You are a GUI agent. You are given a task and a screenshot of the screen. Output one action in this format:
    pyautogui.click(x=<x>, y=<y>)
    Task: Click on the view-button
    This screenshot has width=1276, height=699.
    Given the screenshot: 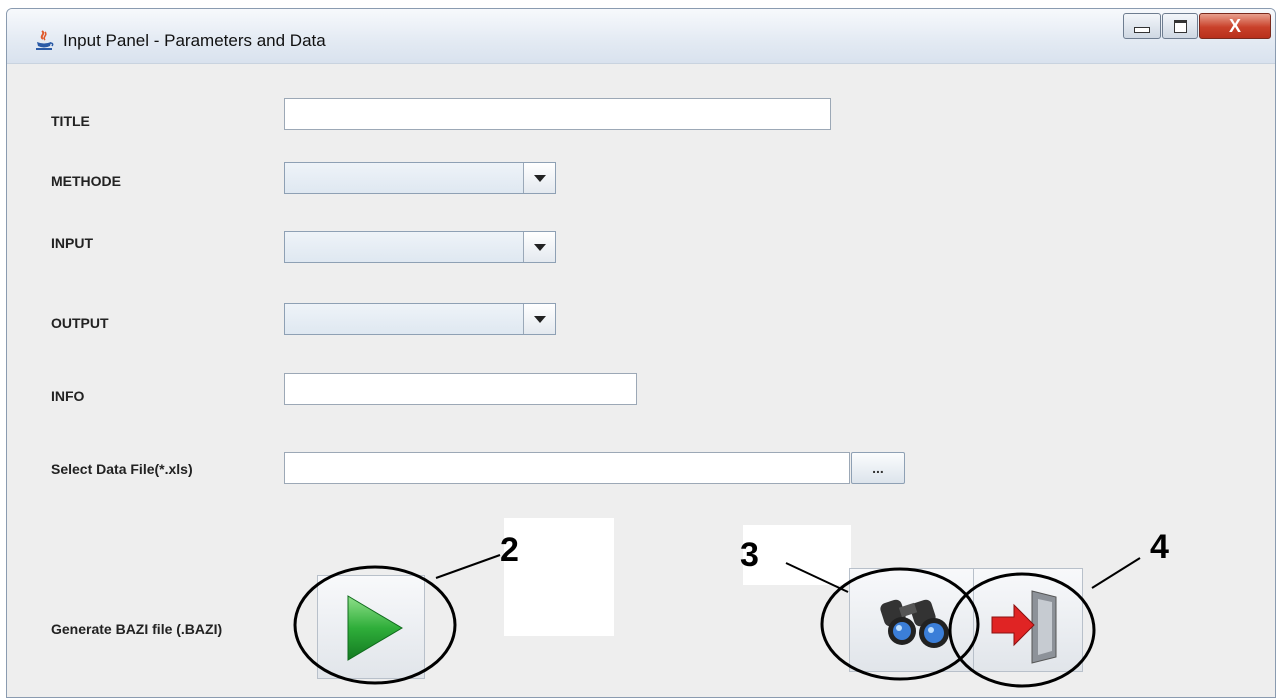 What is the action you would take?
    pyautogui.click(x=911, y=620)
    